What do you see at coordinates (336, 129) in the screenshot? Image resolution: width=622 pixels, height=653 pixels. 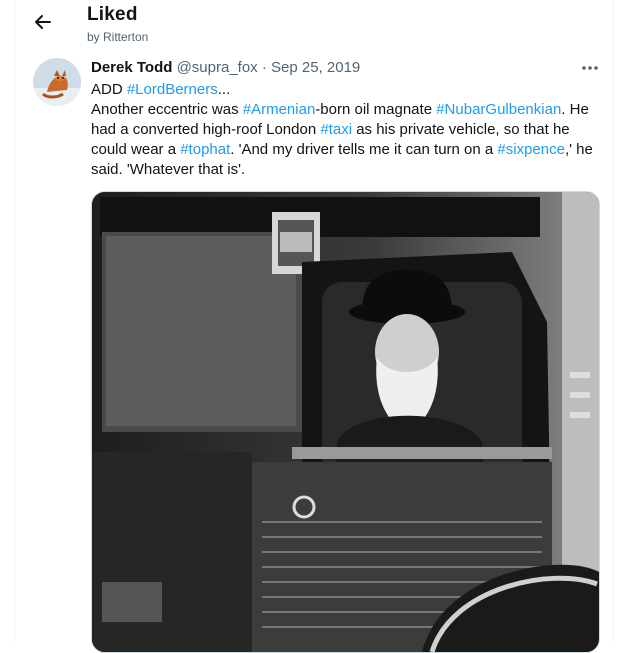 I see `hashtag-taxi: #taxi` at bounding box center [336, 129].